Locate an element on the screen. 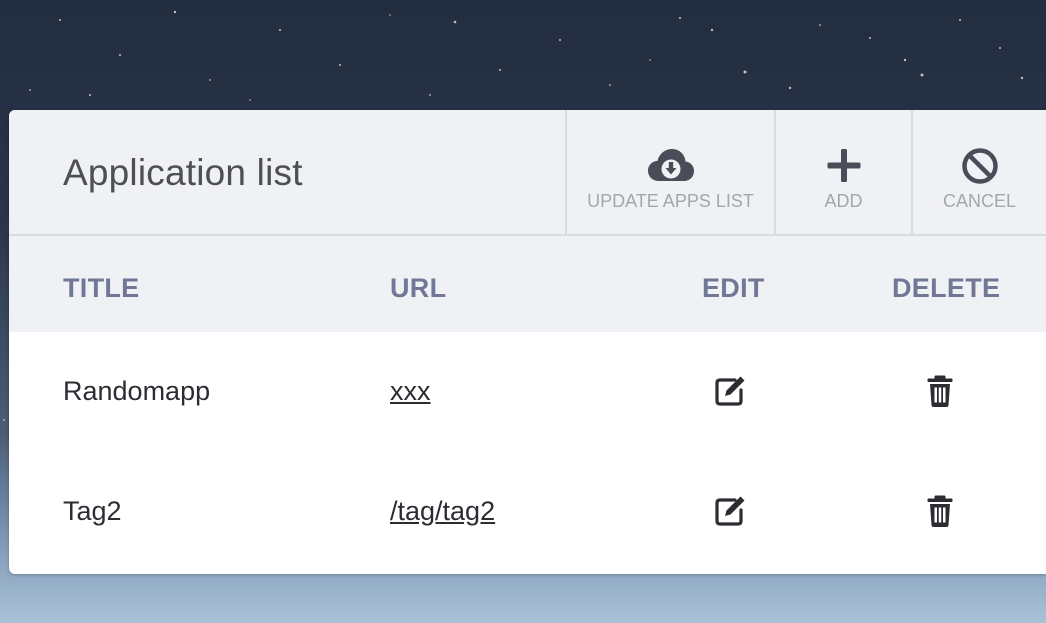  add-label: ADD is located at coordinates (843, 201).